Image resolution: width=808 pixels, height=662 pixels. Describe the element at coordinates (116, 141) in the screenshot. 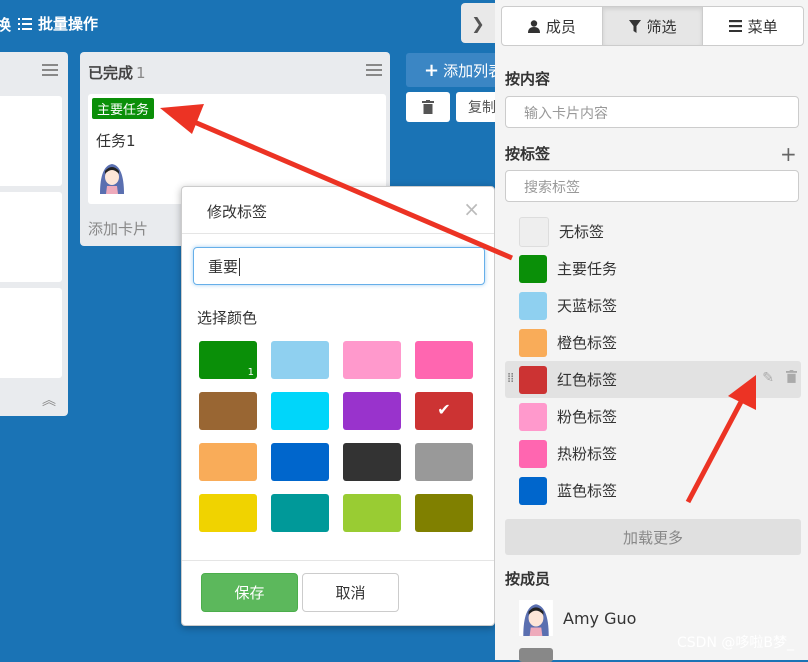

I see `card-title: 任务1` at that location.